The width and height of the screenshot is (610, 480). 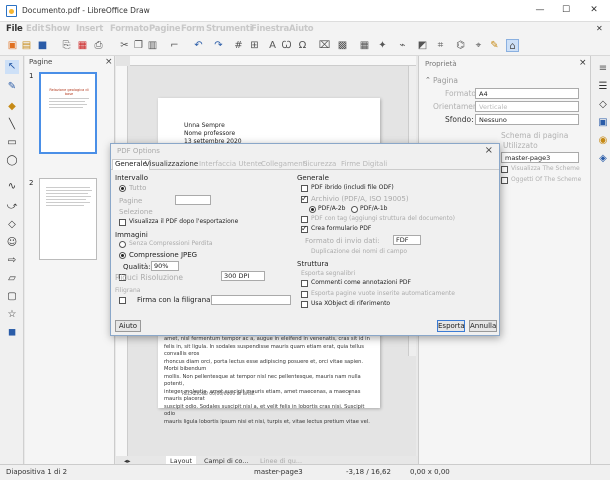 What do you see at coordinates (422, 45) in the screenshot?
I see `shadow-icon: ◩` at bounding box center [422, 45].